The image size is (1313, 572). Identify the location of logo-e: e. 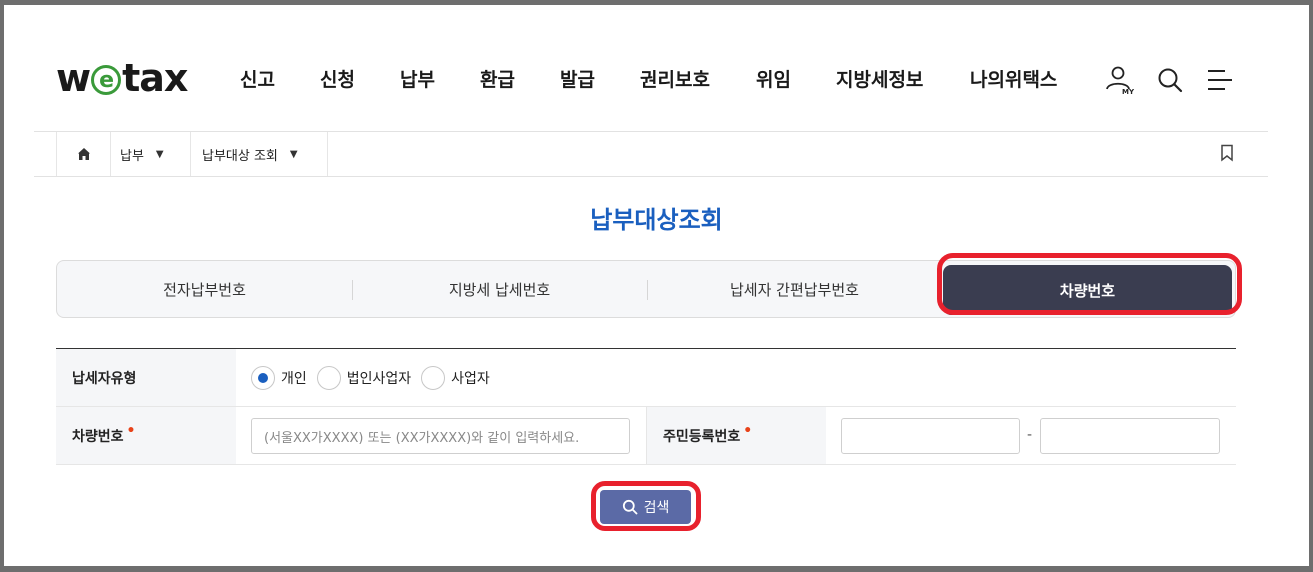
(106, 80).